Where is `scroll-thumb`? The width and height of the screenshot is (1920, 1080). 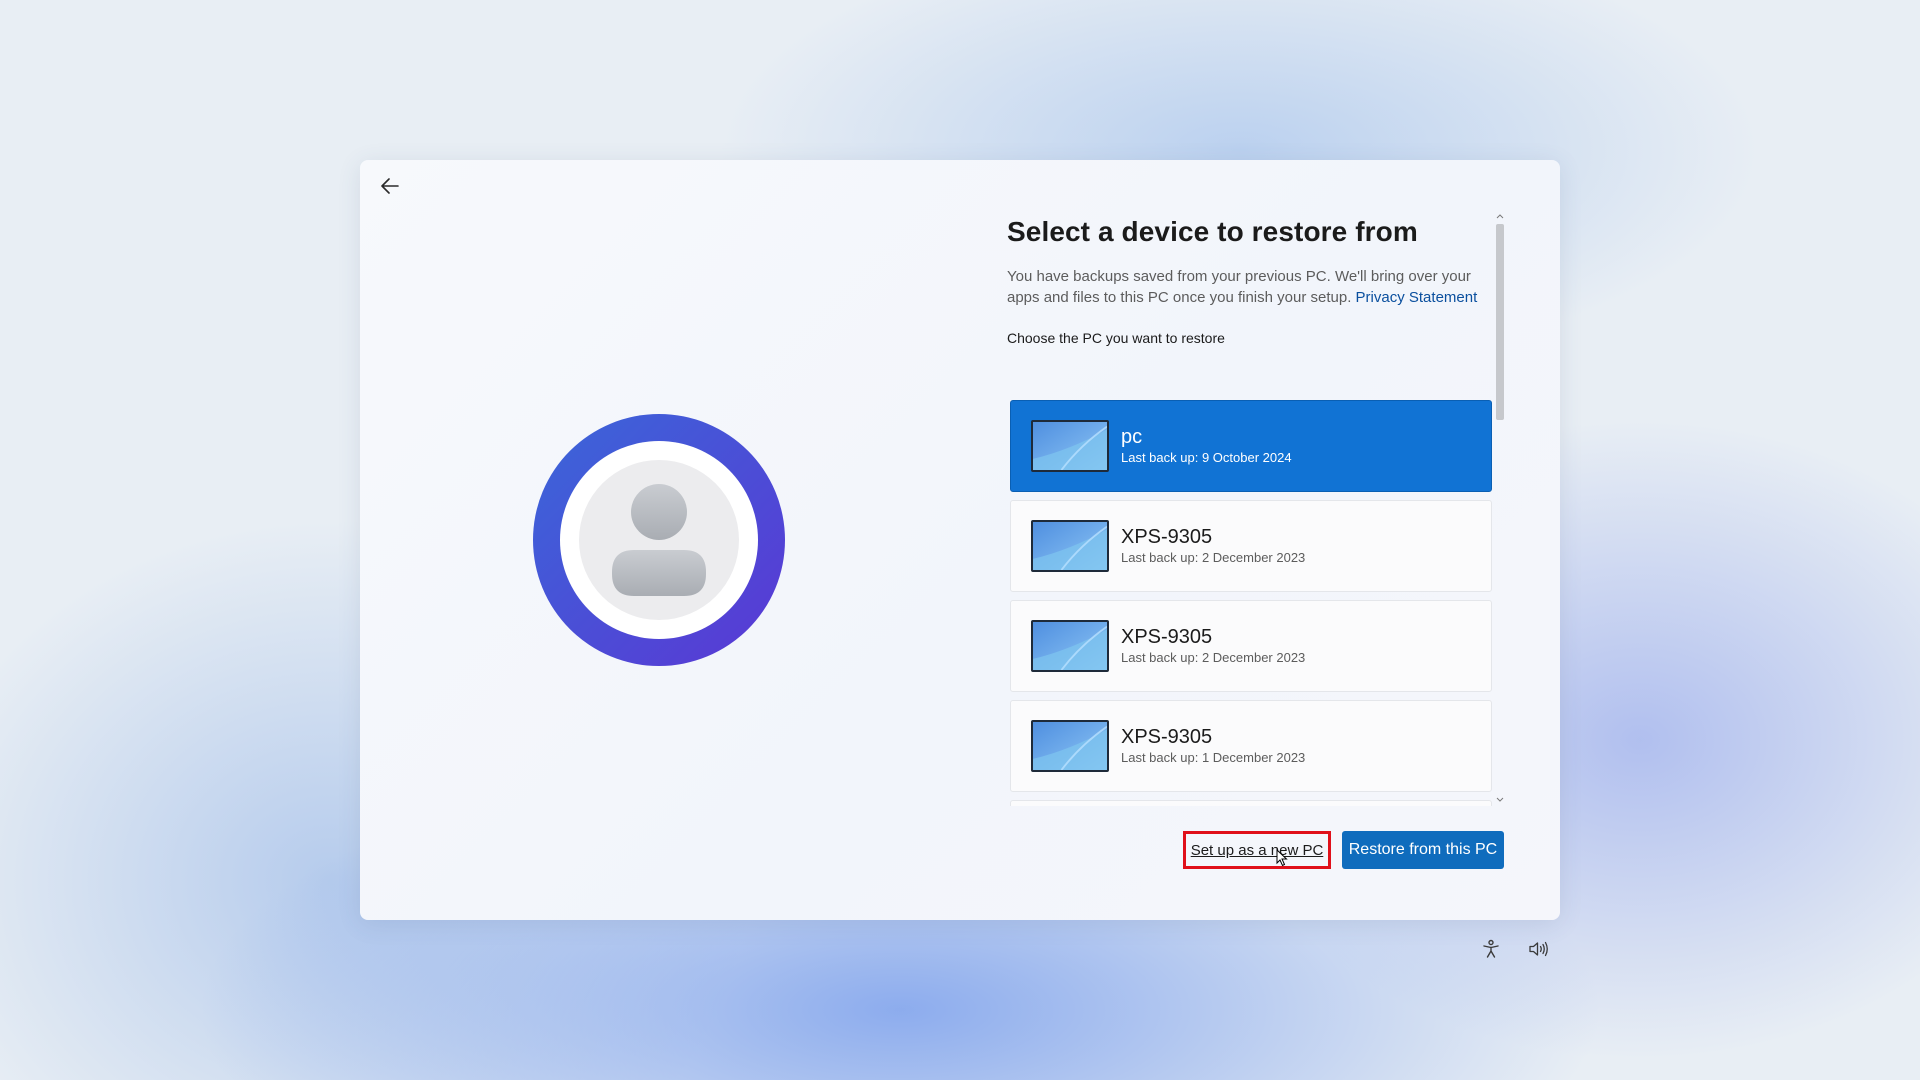
scroll-thumb is located at coordinates (1500, 322).